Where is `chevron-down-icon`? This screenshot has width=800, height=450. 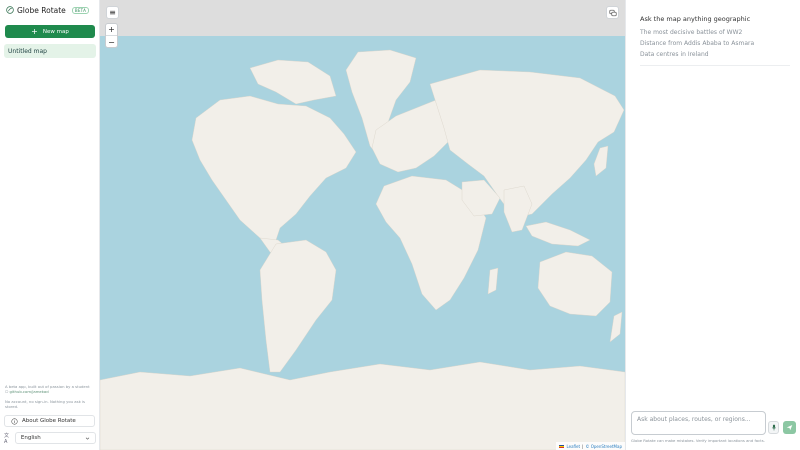
chevron-down-icon is located at coordinates (87, 438).